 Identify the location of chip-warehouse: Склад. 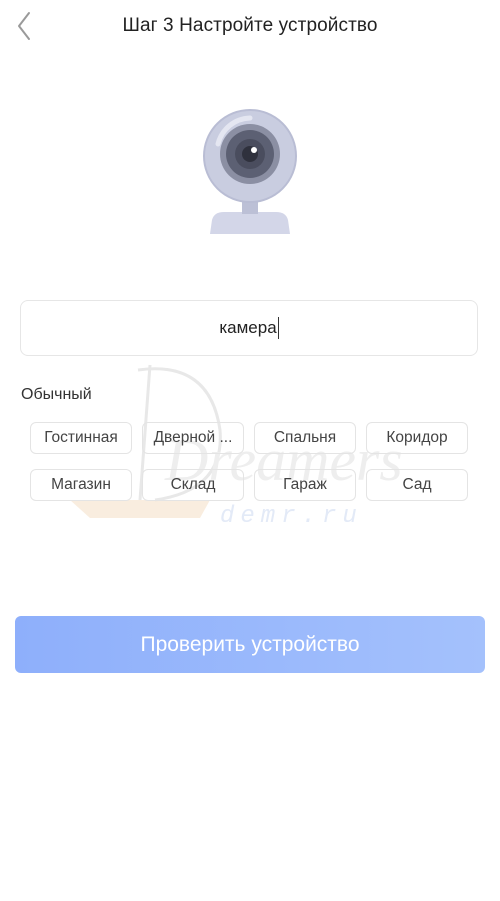
(193, 485).